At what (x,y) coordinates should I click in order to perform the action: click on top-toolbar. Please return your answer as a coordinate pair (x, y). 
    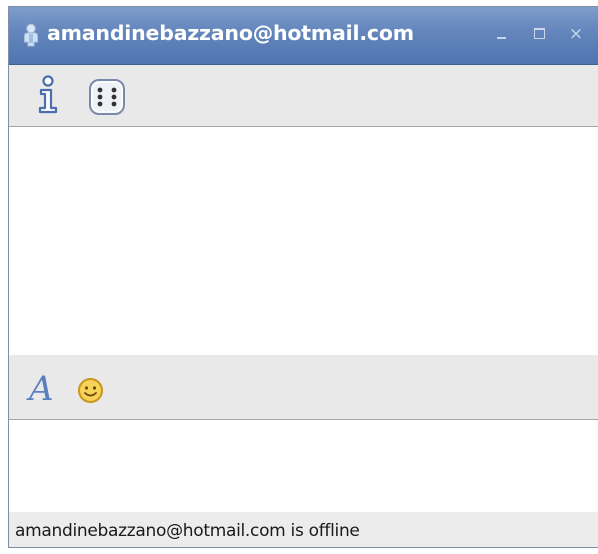
    Looking at the image, I should click on (303, 95).